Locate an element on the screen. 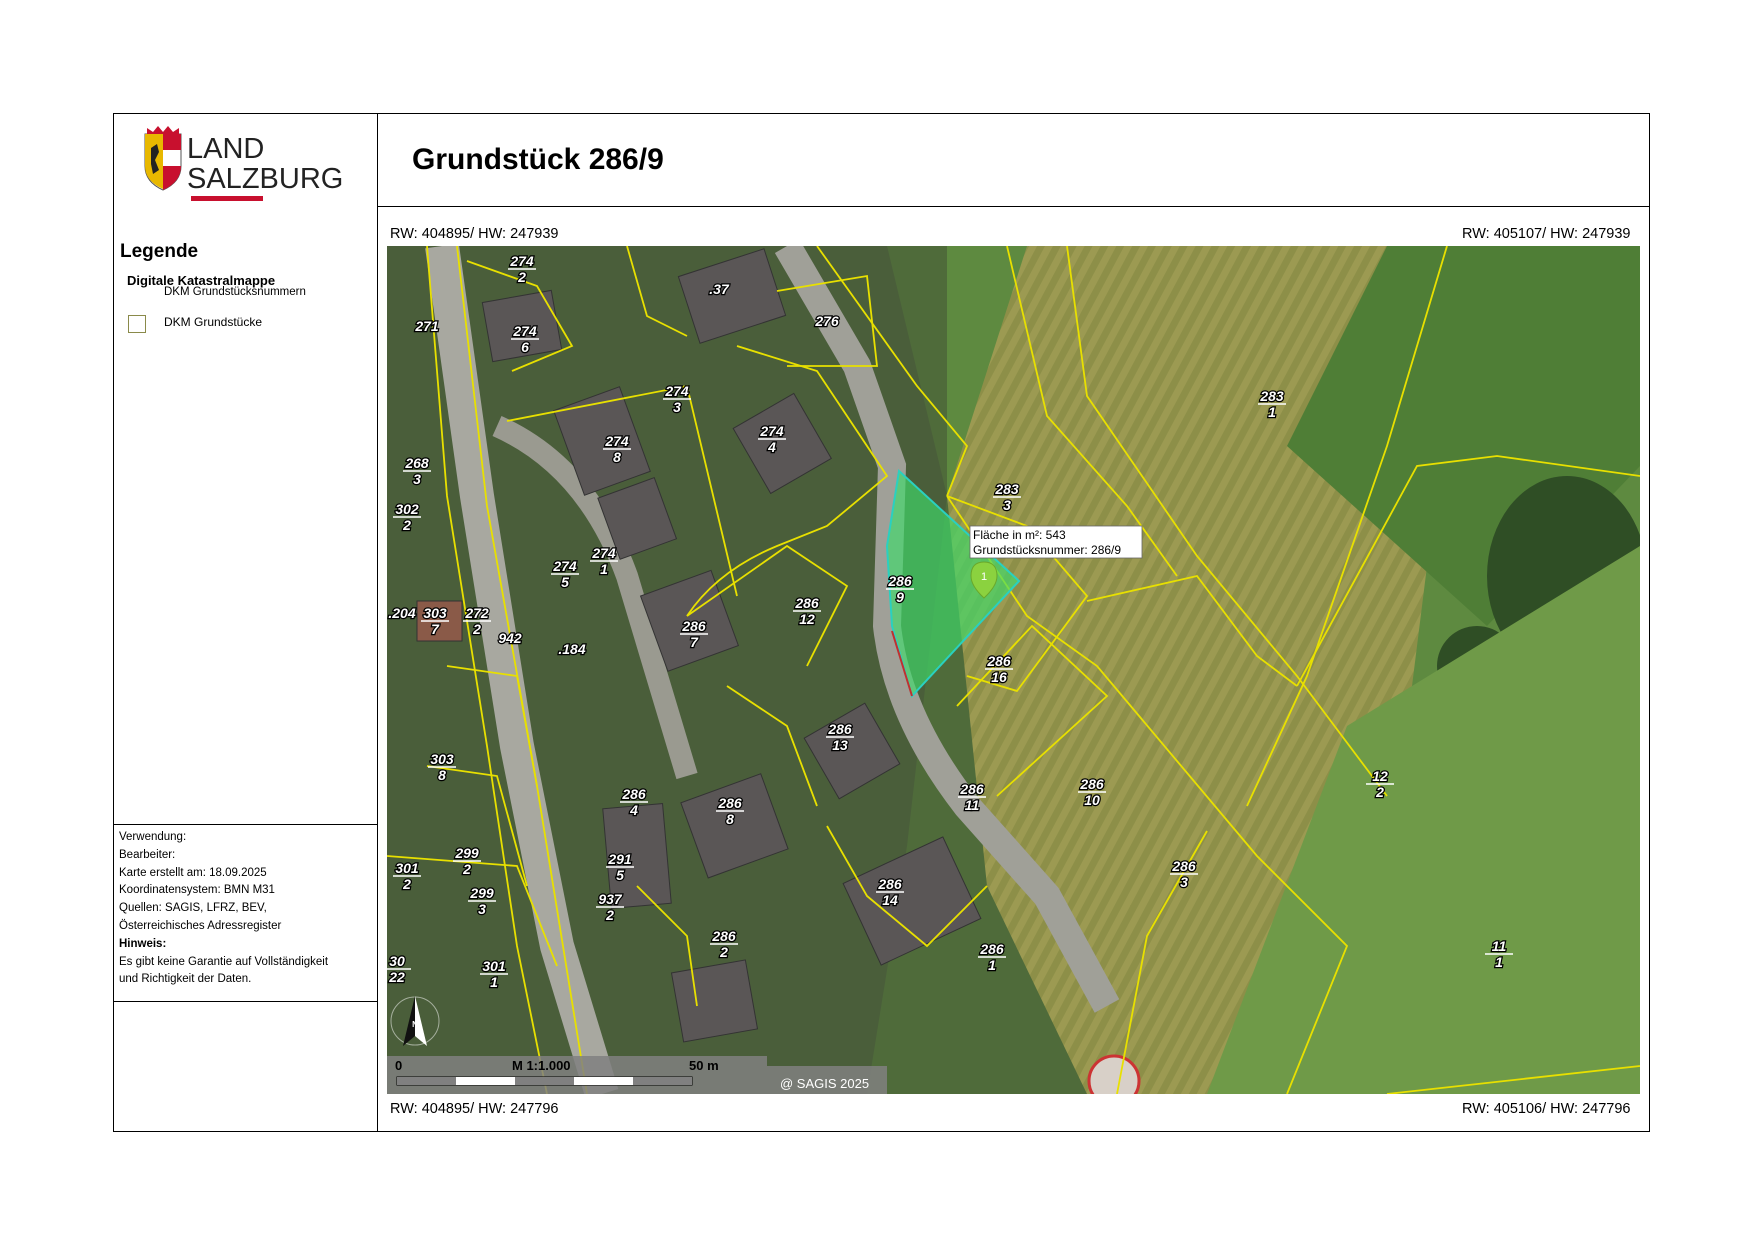 The image size is (1754, 1241). scale-zero: 0 is located at coordinates (398, 1065).